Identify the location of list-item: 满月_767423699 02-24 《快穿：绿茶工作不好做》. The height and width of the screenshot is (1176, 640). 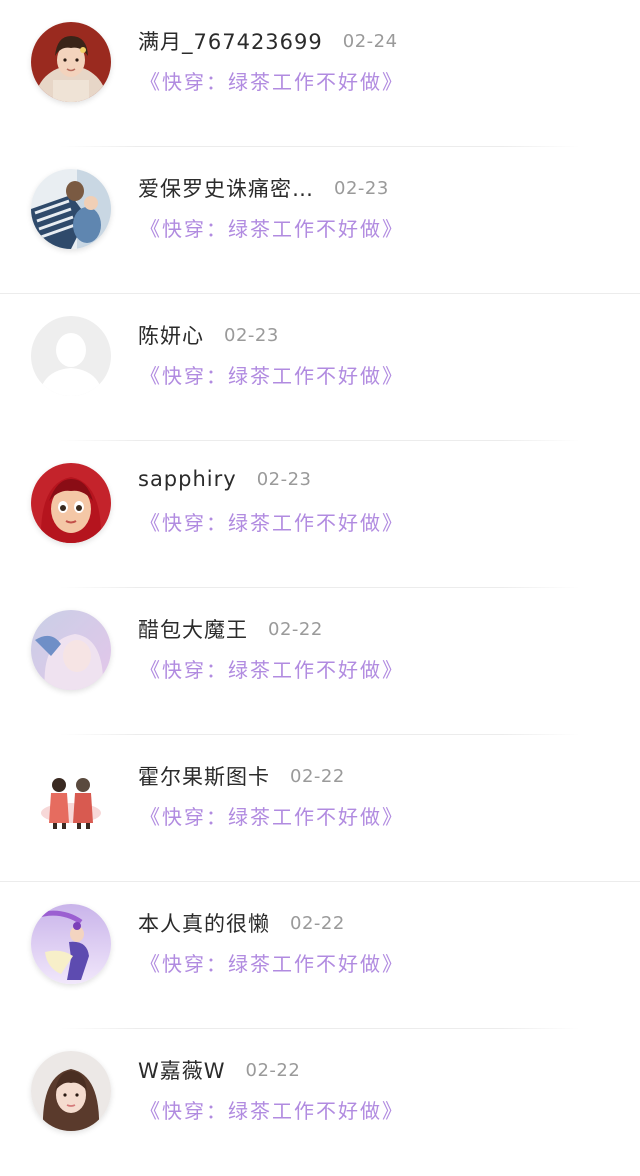
(320, 73).